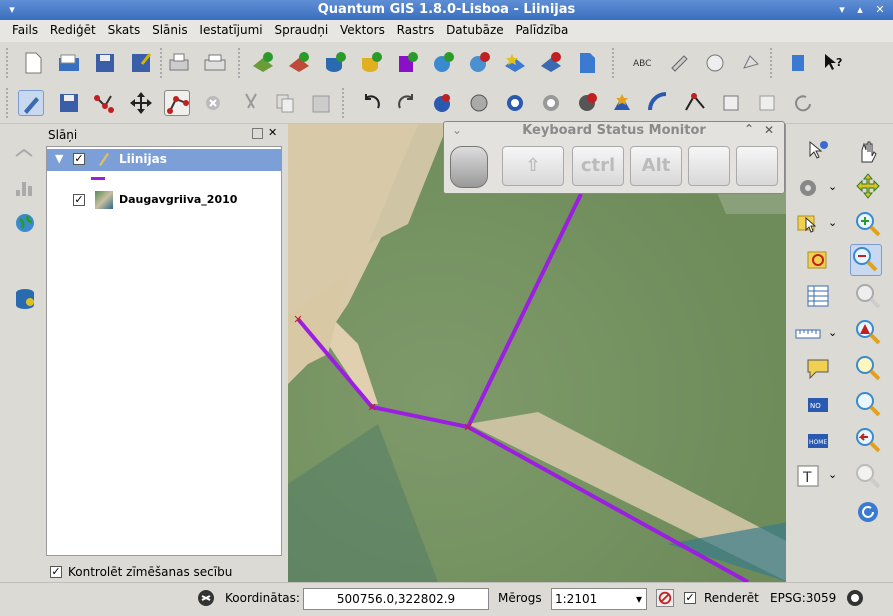 This screenshot has width=893, height=616. What do you see at coordinates (285, 103) in the screenshot?
I see `copy-features-icon` at bounding box center [285, 103].